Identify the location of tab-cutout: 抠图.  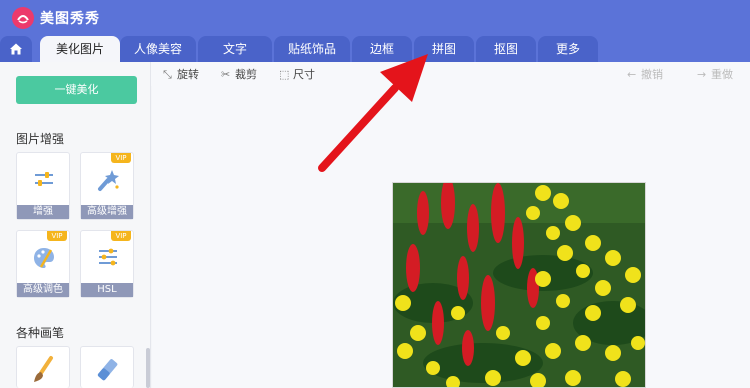
(506, 49).